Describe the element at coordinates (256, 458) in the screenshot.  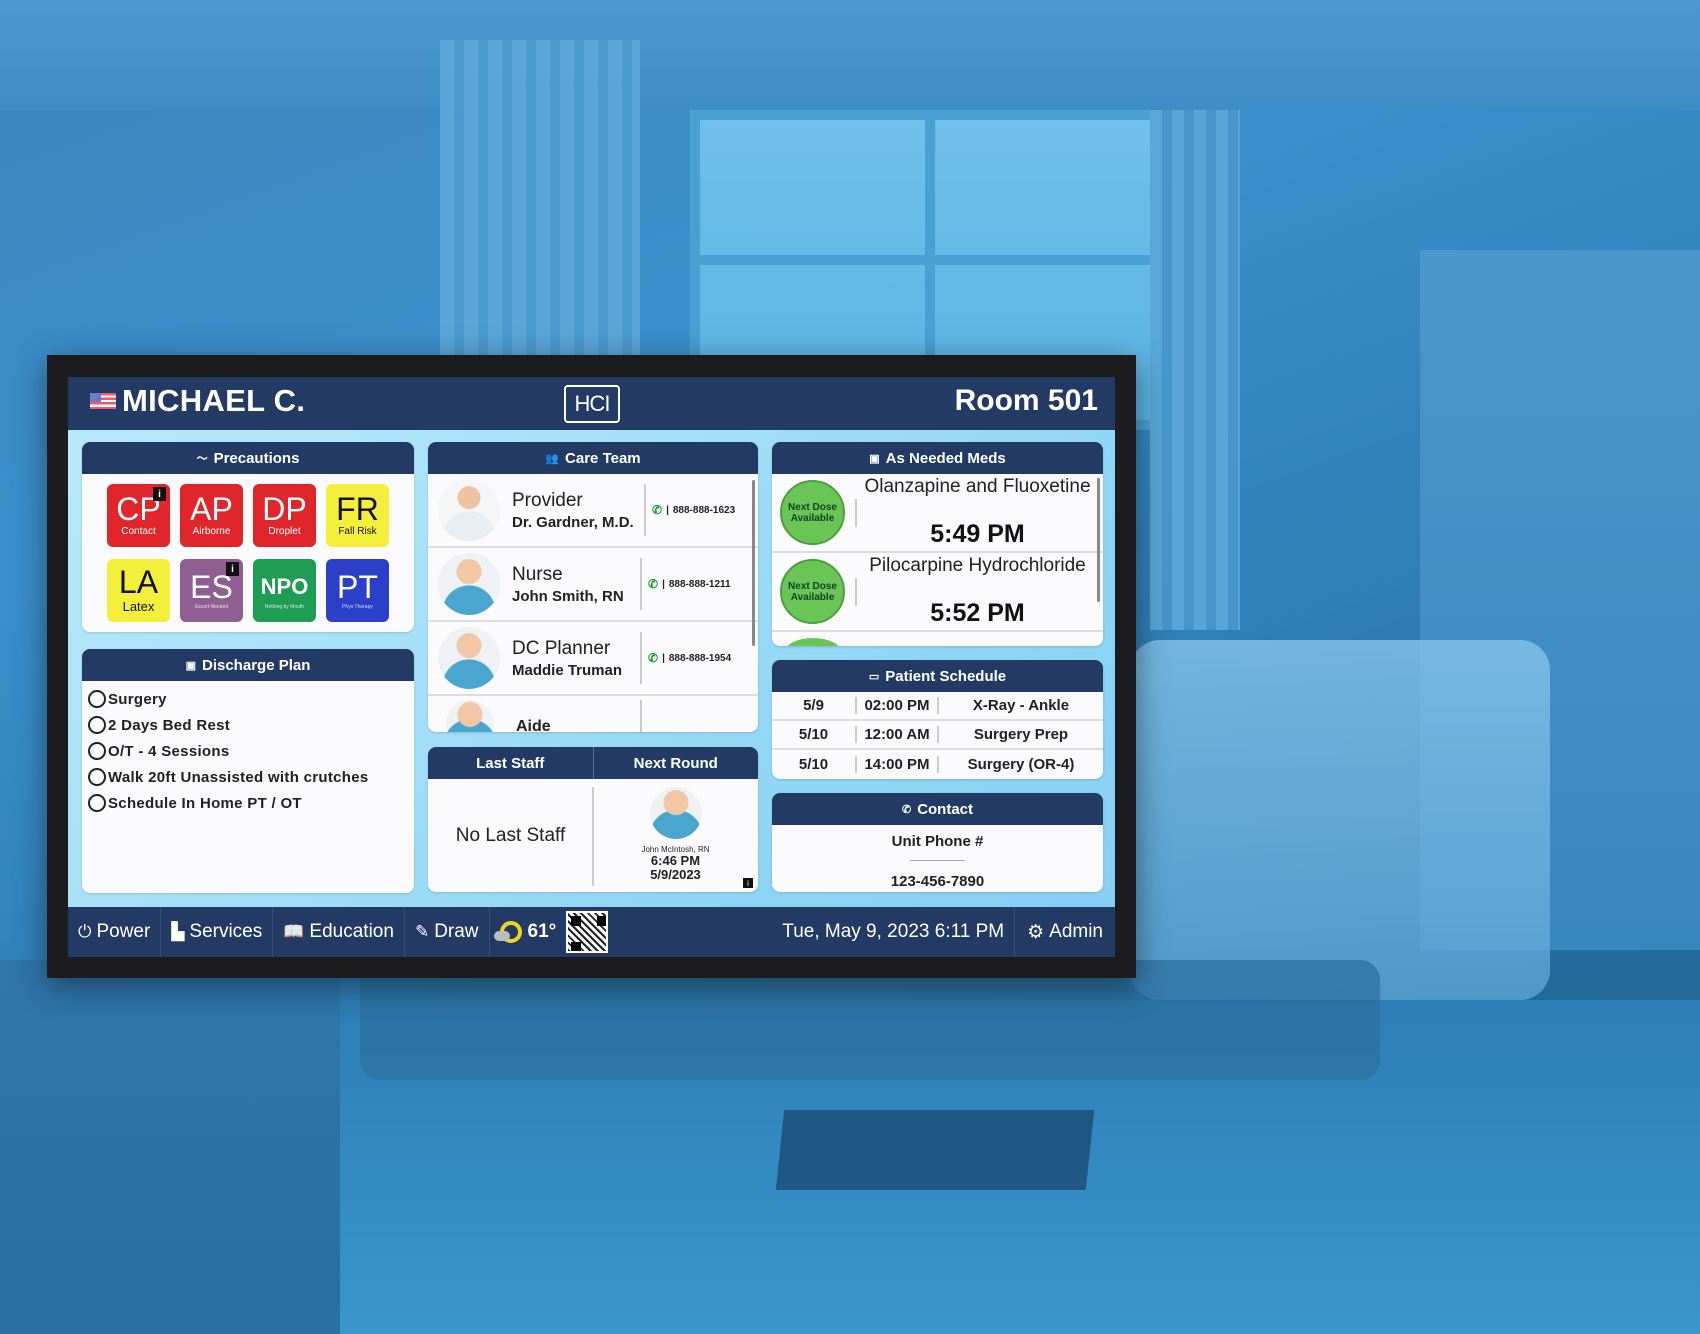
I see `precautions-title: Precautions` at that location.